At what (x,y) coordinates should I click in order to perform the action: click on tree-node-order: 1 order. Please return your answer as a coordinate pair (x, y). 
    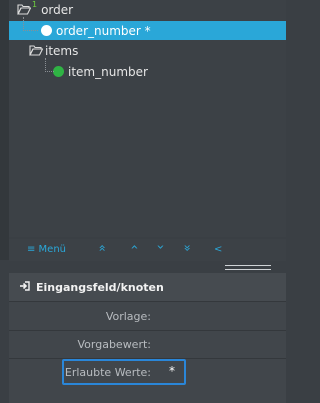
    Looking at the image, I should click on (147, 9).